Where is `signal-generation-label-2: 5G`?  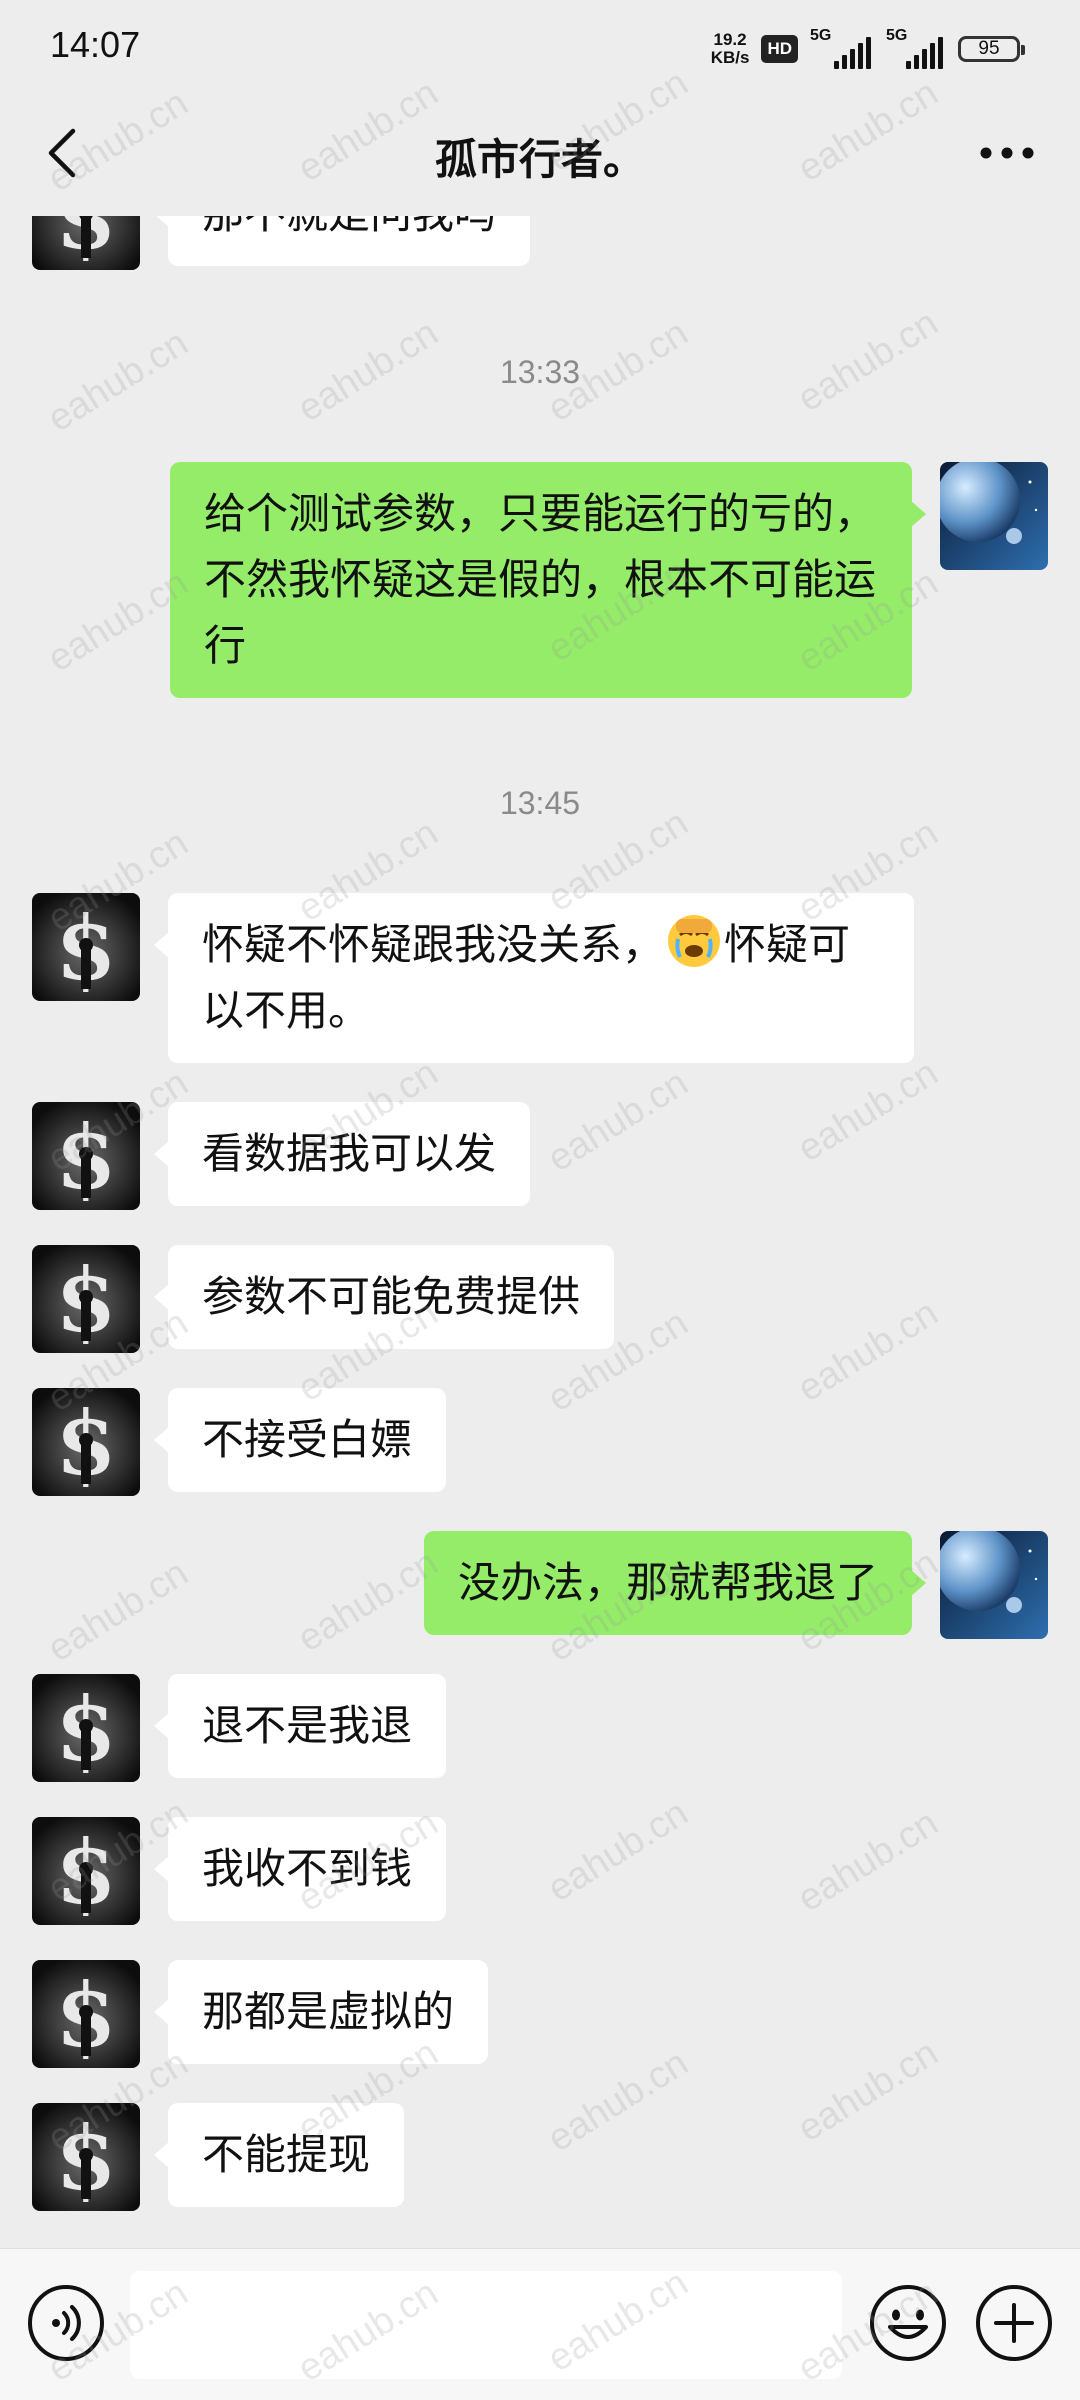
signal-generation-label-2: 5G is located at coordinates (897, 35).